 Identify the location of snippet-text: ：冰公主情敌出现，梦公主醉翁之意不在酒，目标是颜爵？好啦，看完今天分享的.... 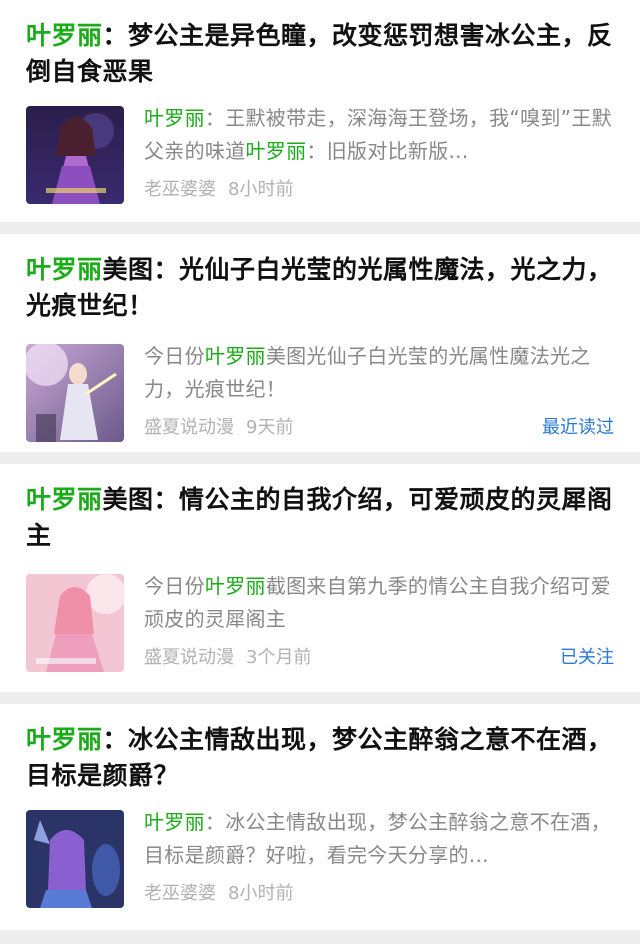
(377, 838).